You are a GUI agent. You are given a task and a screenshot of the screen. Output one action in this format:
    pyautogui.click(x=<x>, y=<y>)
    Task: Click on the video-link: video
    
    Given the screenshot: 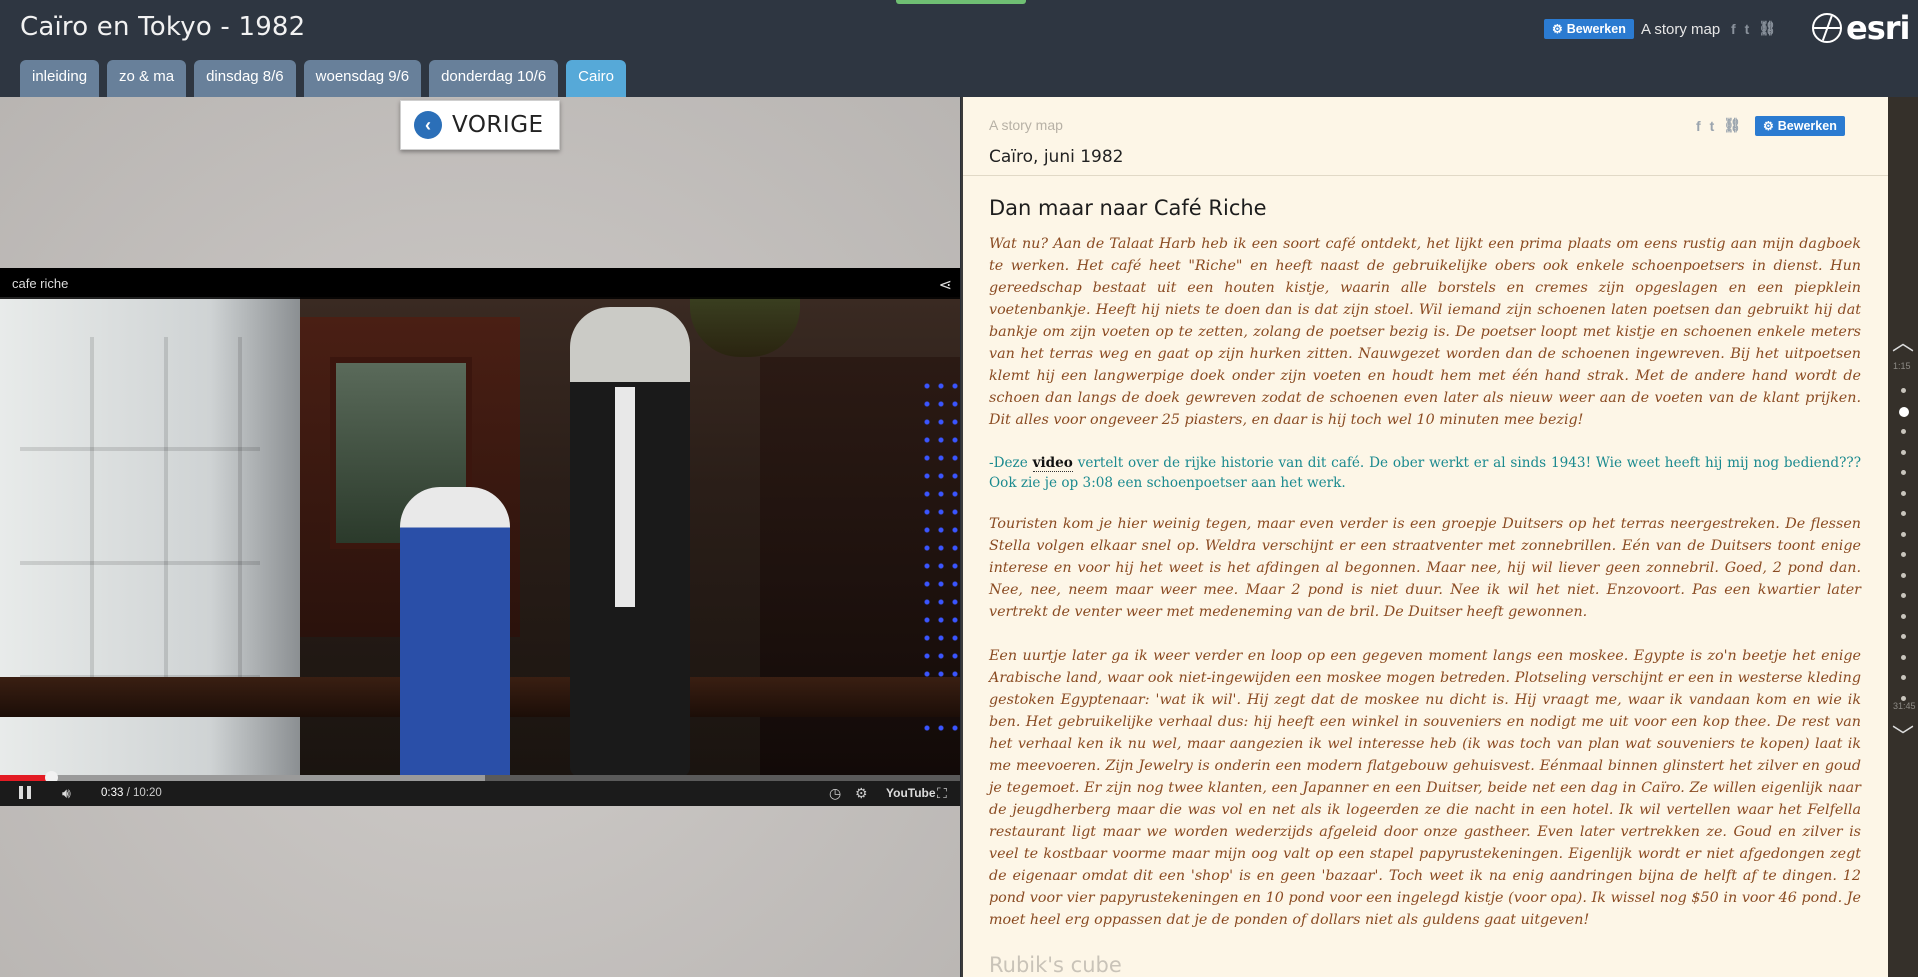 What is the action you would take?
    pyautogui.click(x=1052, y=463)
    